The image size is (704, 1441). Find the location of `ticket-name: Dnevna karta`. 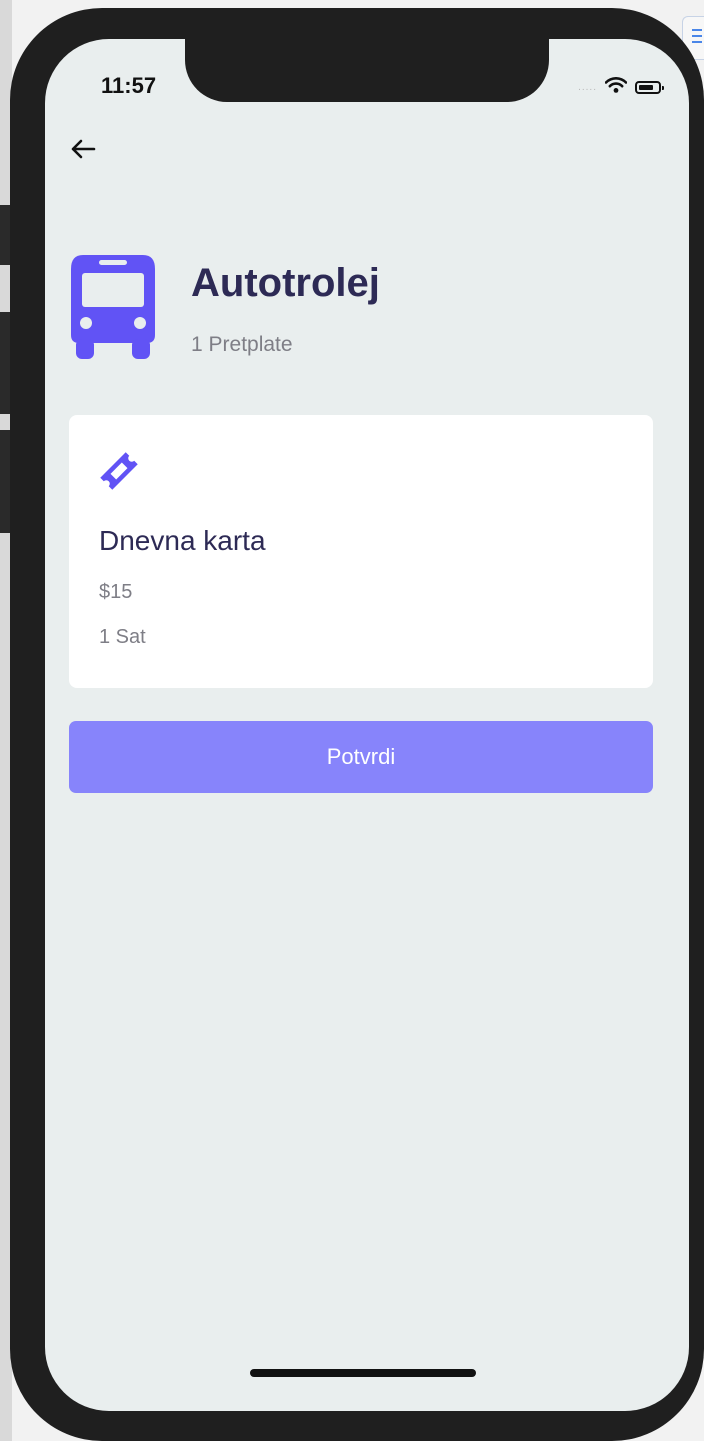

ticket-name: Dnevna karta is located at coordinates (182, 540).